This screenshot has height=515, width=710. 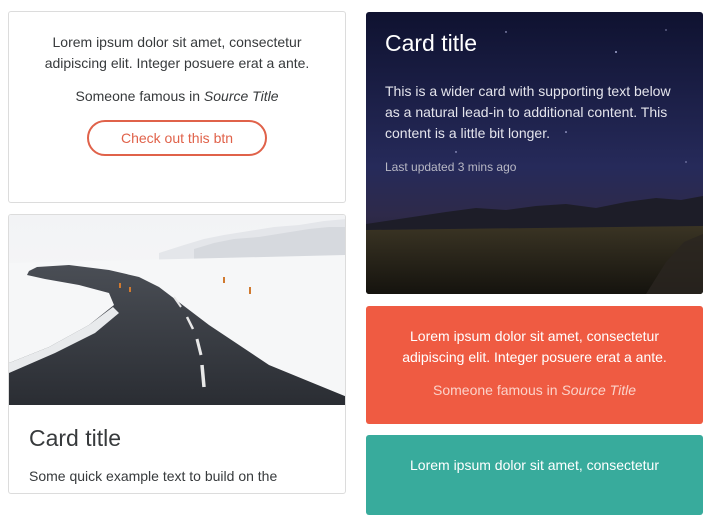 I want to click on footer-prefix: Someone famous in, so click(x=139, y=96).